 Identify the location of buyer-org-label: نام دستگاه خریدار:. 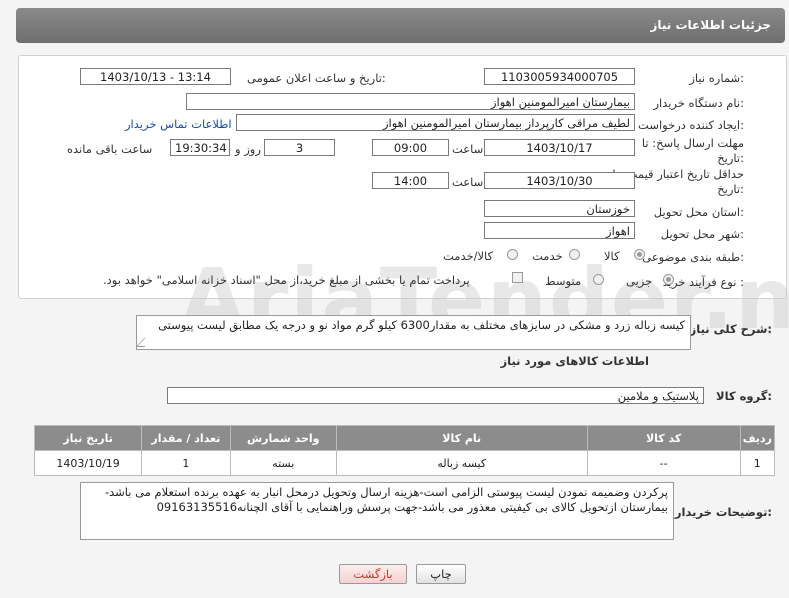
(698, 103).